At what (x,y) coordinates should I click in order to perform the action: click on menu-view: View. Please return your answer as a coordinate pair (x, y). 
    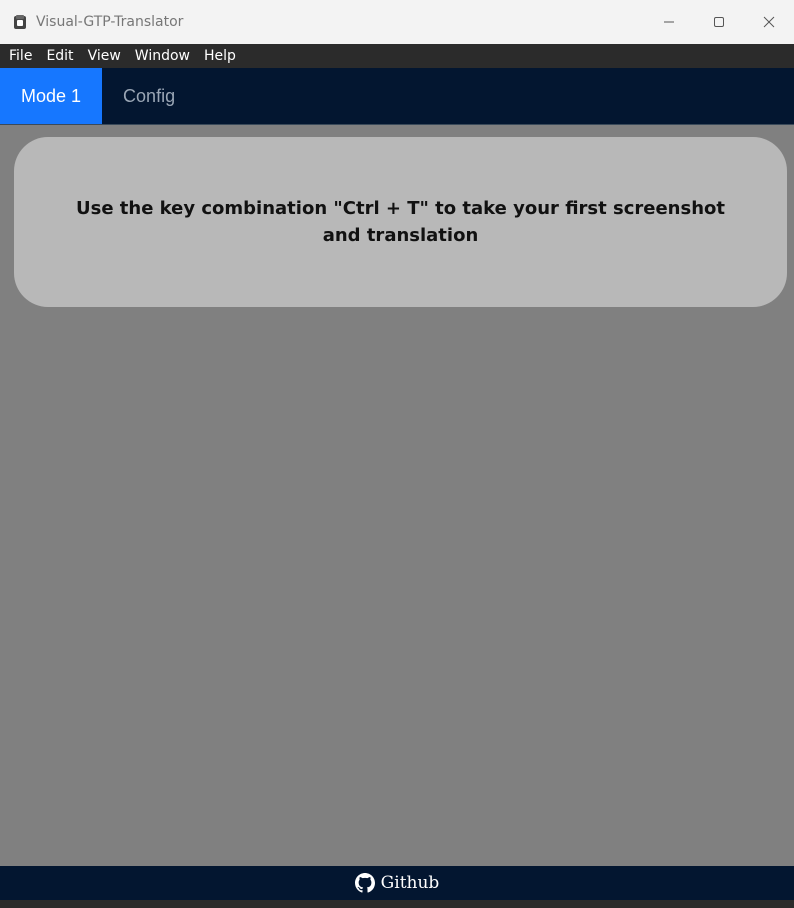
    Looking at the image, I should click on (104, 56).